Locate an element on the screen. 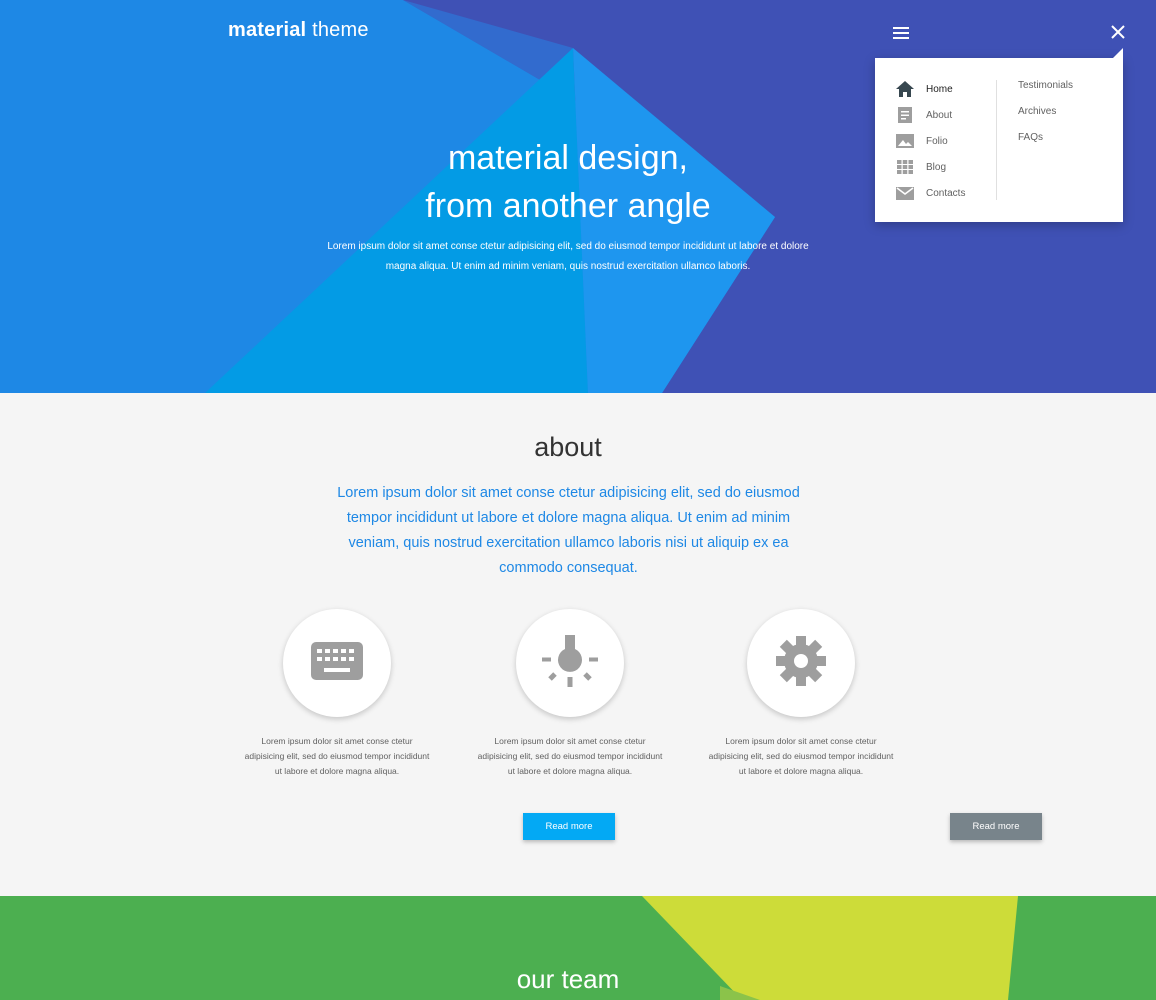 This screenshot has height=1000, width=1156. hero-title: material design, from another angle is located at coordinates (568, 182).